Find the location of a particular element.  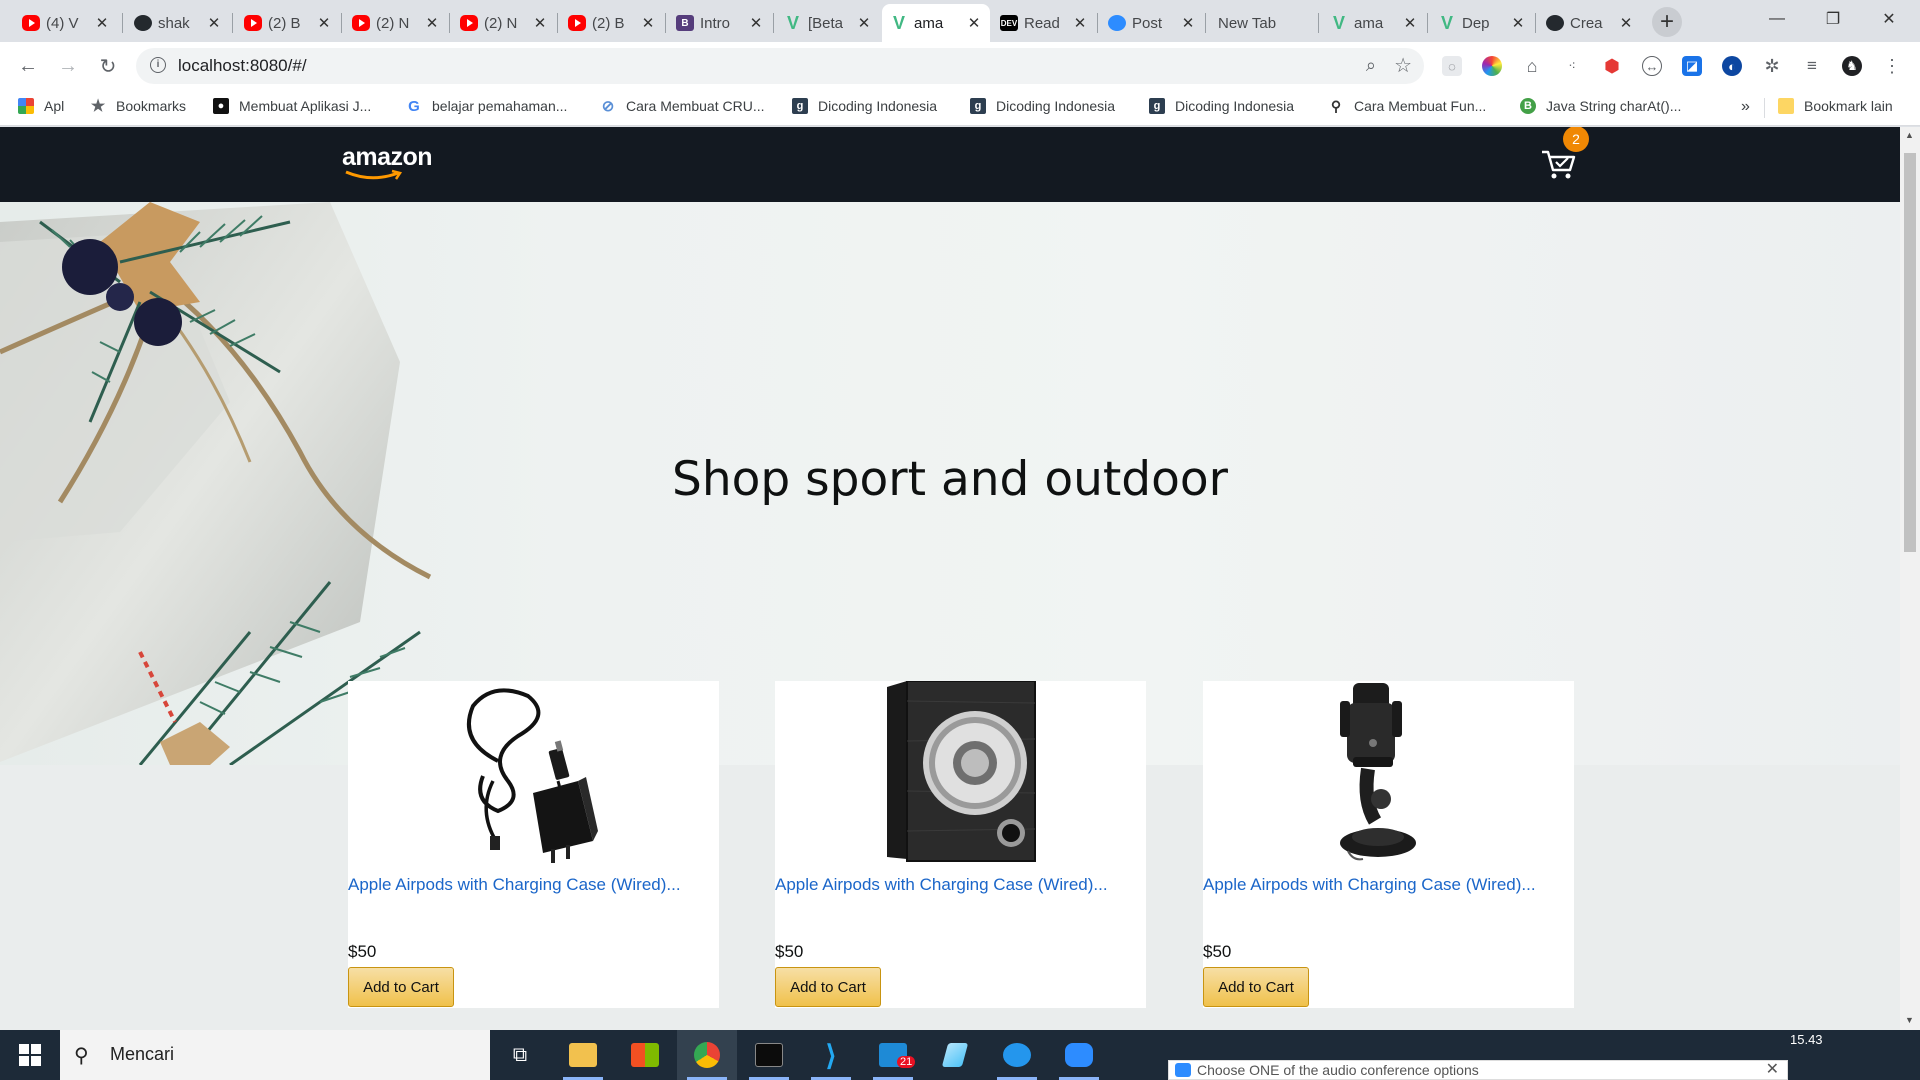

more-bookmarks-chevron: » is located at coordinates (1745, 107).